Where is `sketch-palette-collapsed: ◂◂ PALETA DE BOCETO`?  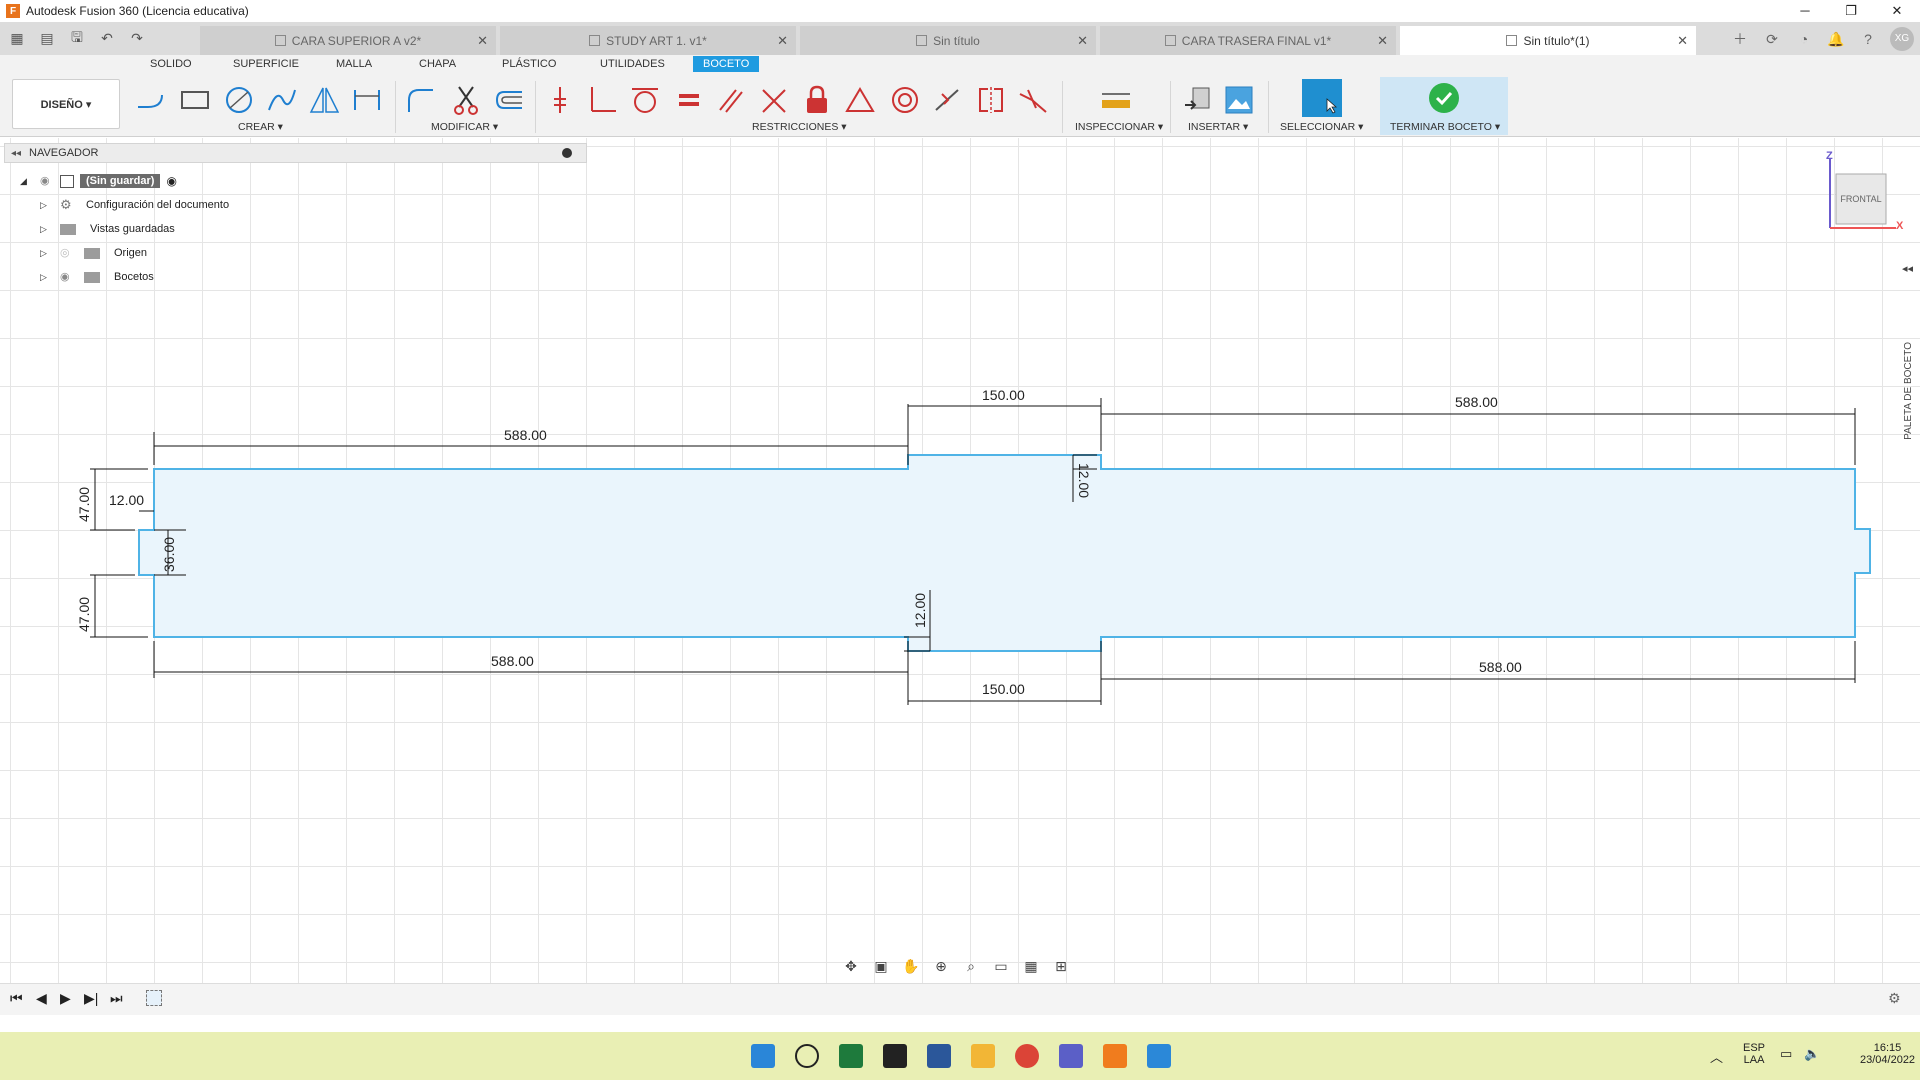 sketch-palette-collapsed: ◂◂ PALETA DE BOCETO is located at coordinates (1908, 387).